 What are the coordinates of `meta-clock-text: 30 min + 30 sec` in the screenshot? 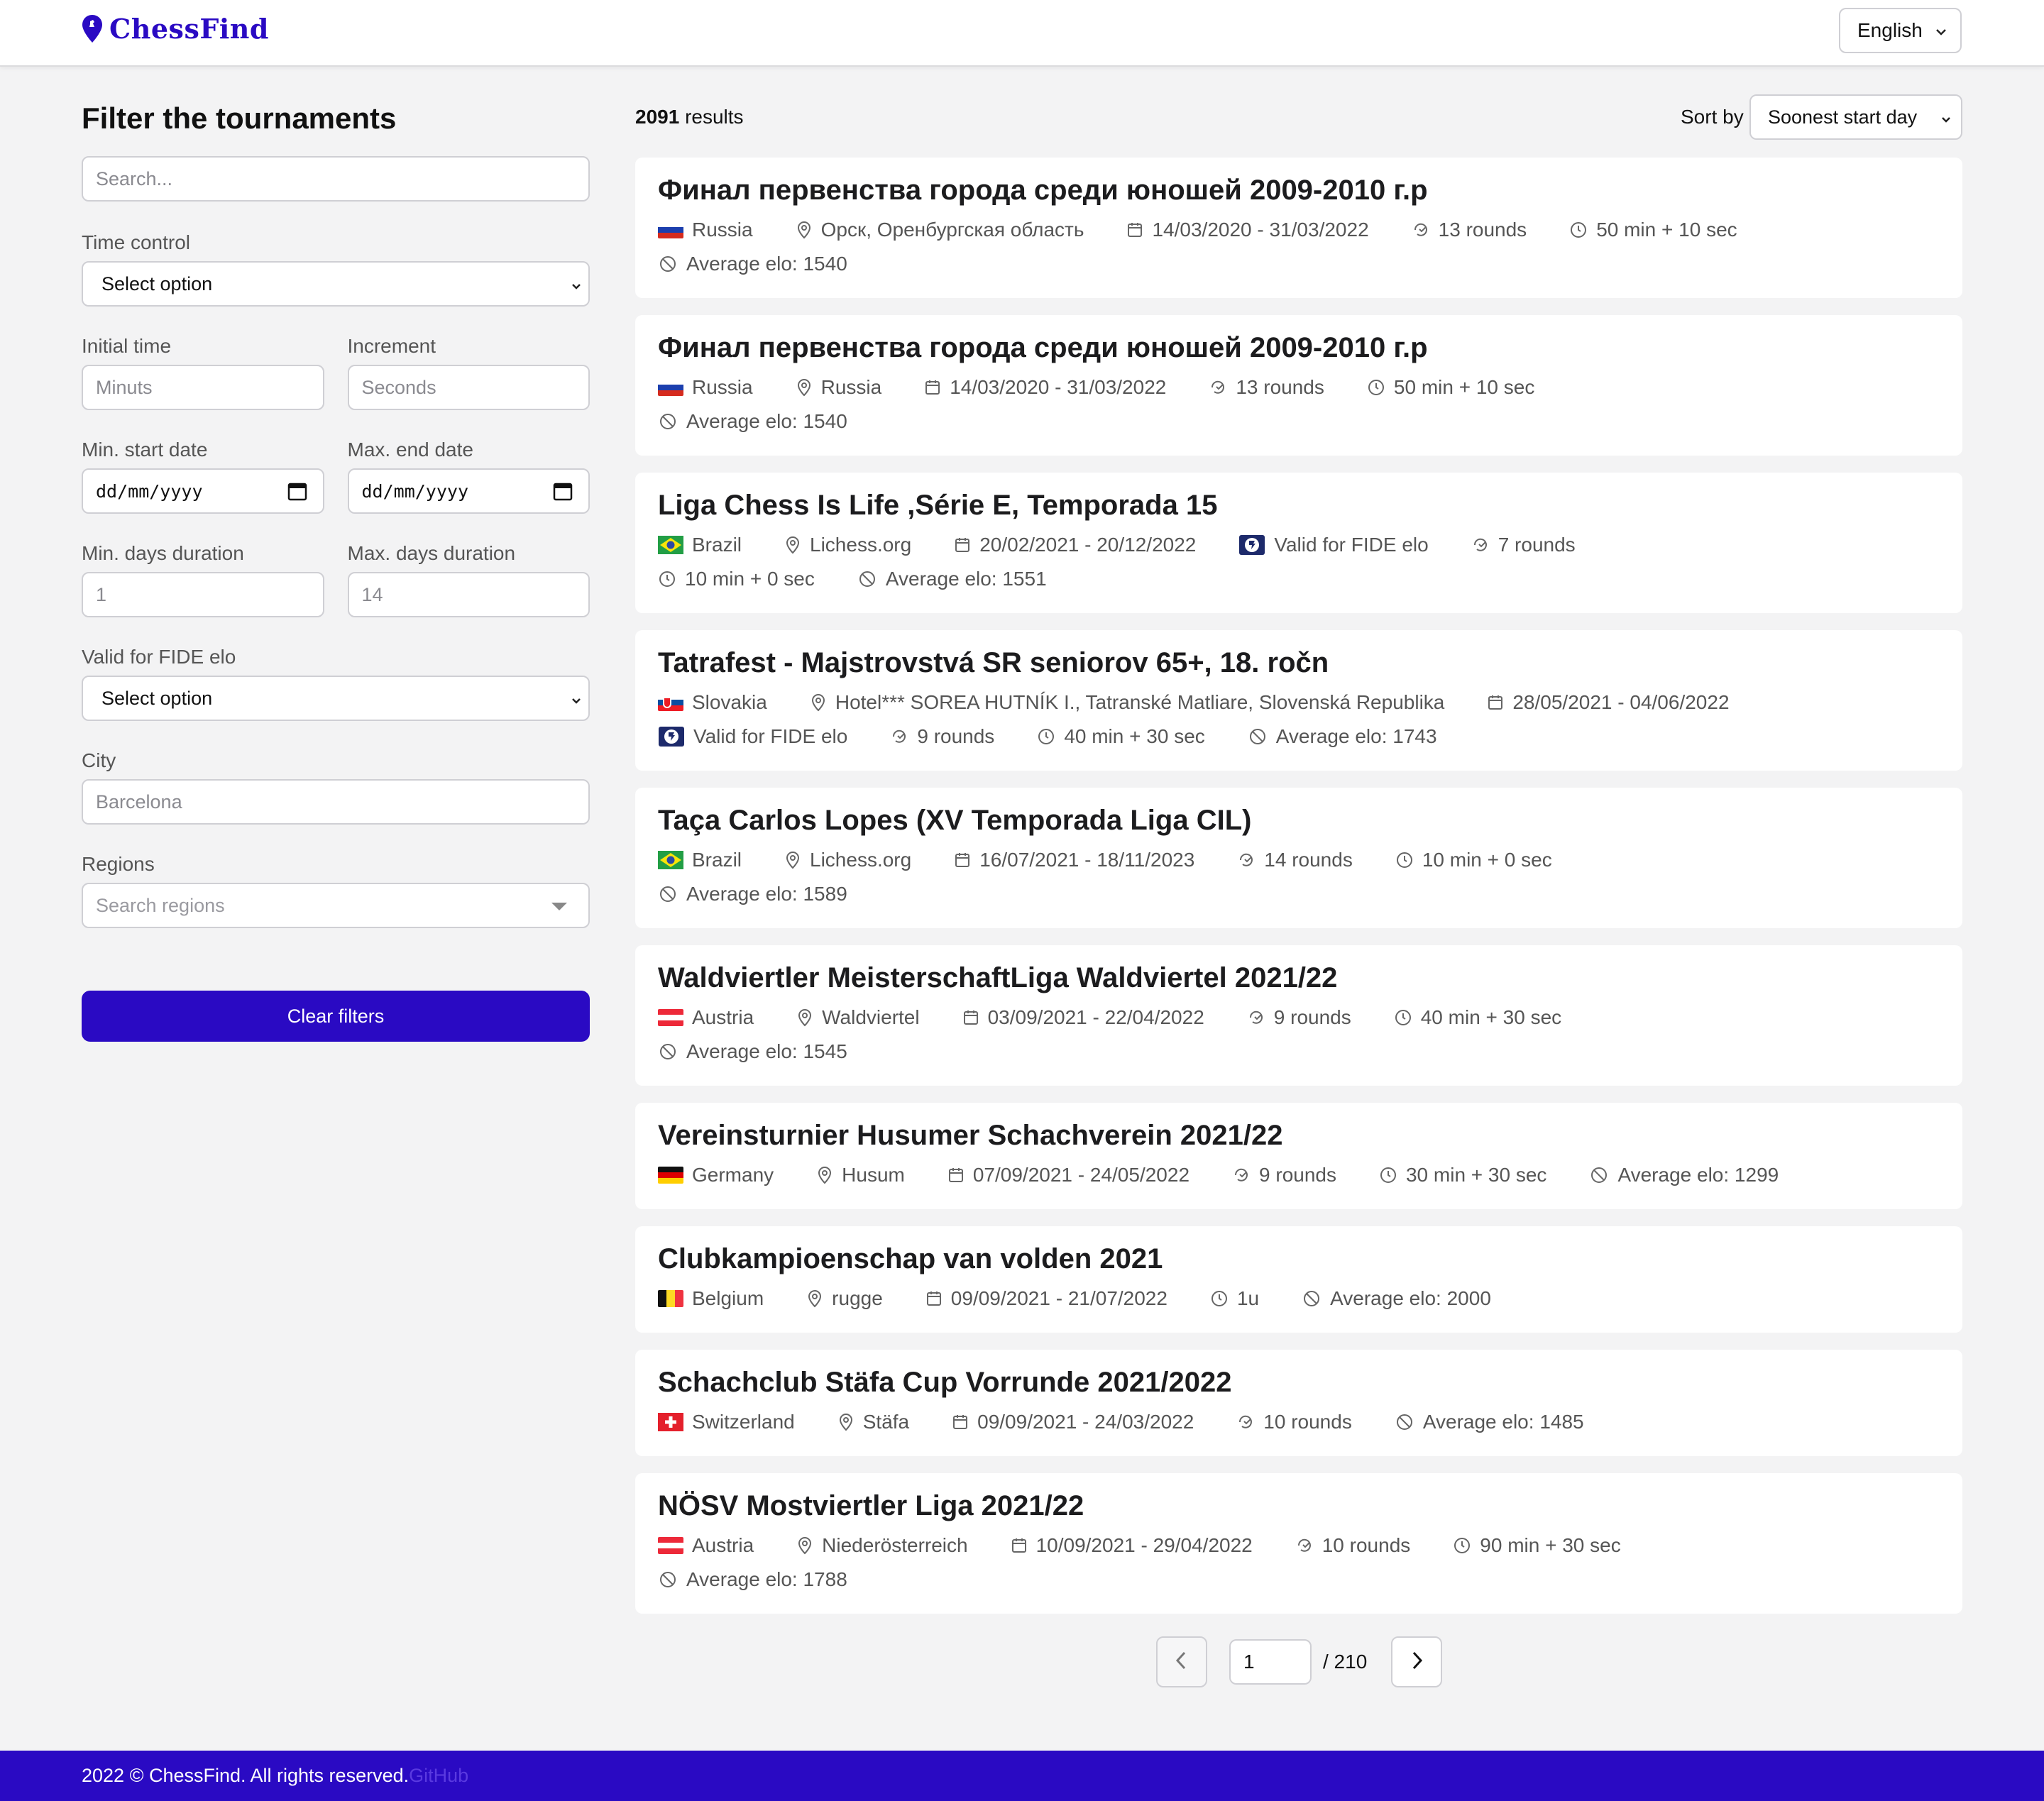 It's located at (1476, 1175).